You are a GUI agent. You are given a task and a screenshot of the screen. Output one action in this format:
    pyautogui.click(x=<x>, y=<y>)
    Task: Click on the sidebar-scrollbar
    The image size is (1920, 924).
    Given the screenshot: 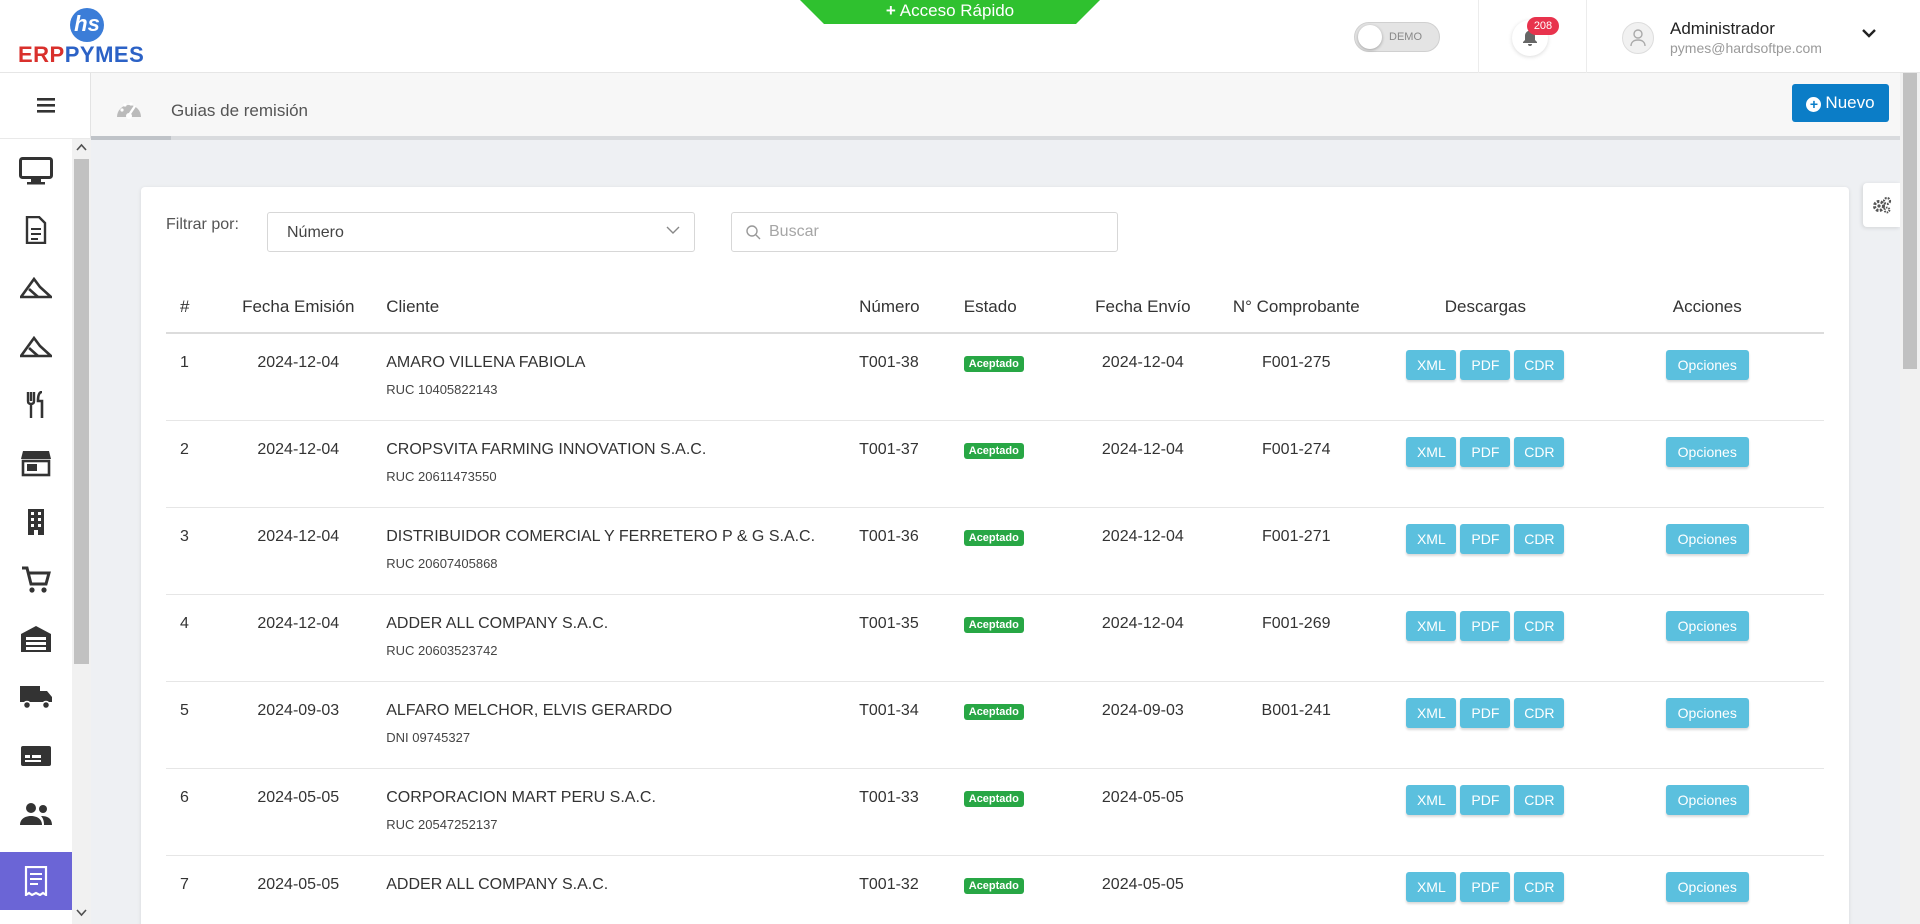 What is the action you would take?
    pyautogui.click(x=81, y=531)
    